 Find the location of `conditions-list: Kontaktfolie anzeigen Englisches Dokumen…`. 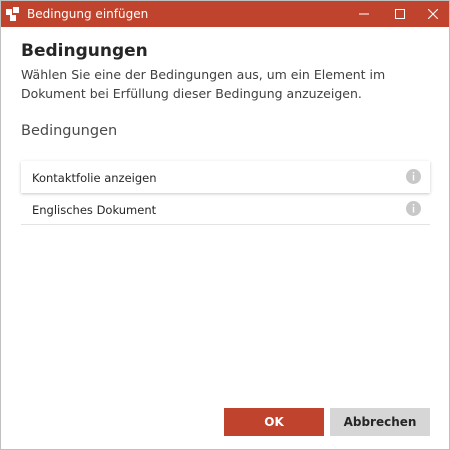

conditions-list: Kontaktfolie anzeigen Englisches Dokumen… is located at coordinates (225, 193).